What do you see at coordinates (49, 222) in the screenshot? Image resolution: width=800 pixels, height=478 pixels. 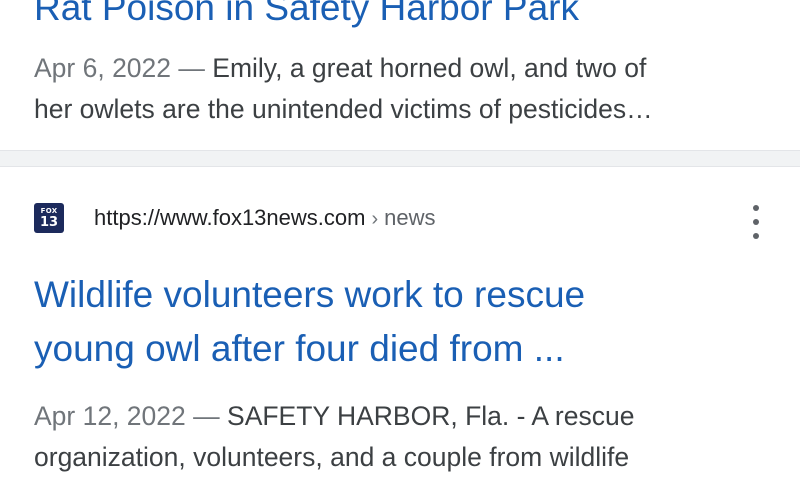 I see `favicon-label-number: 13` at bounding box center [49, 222].